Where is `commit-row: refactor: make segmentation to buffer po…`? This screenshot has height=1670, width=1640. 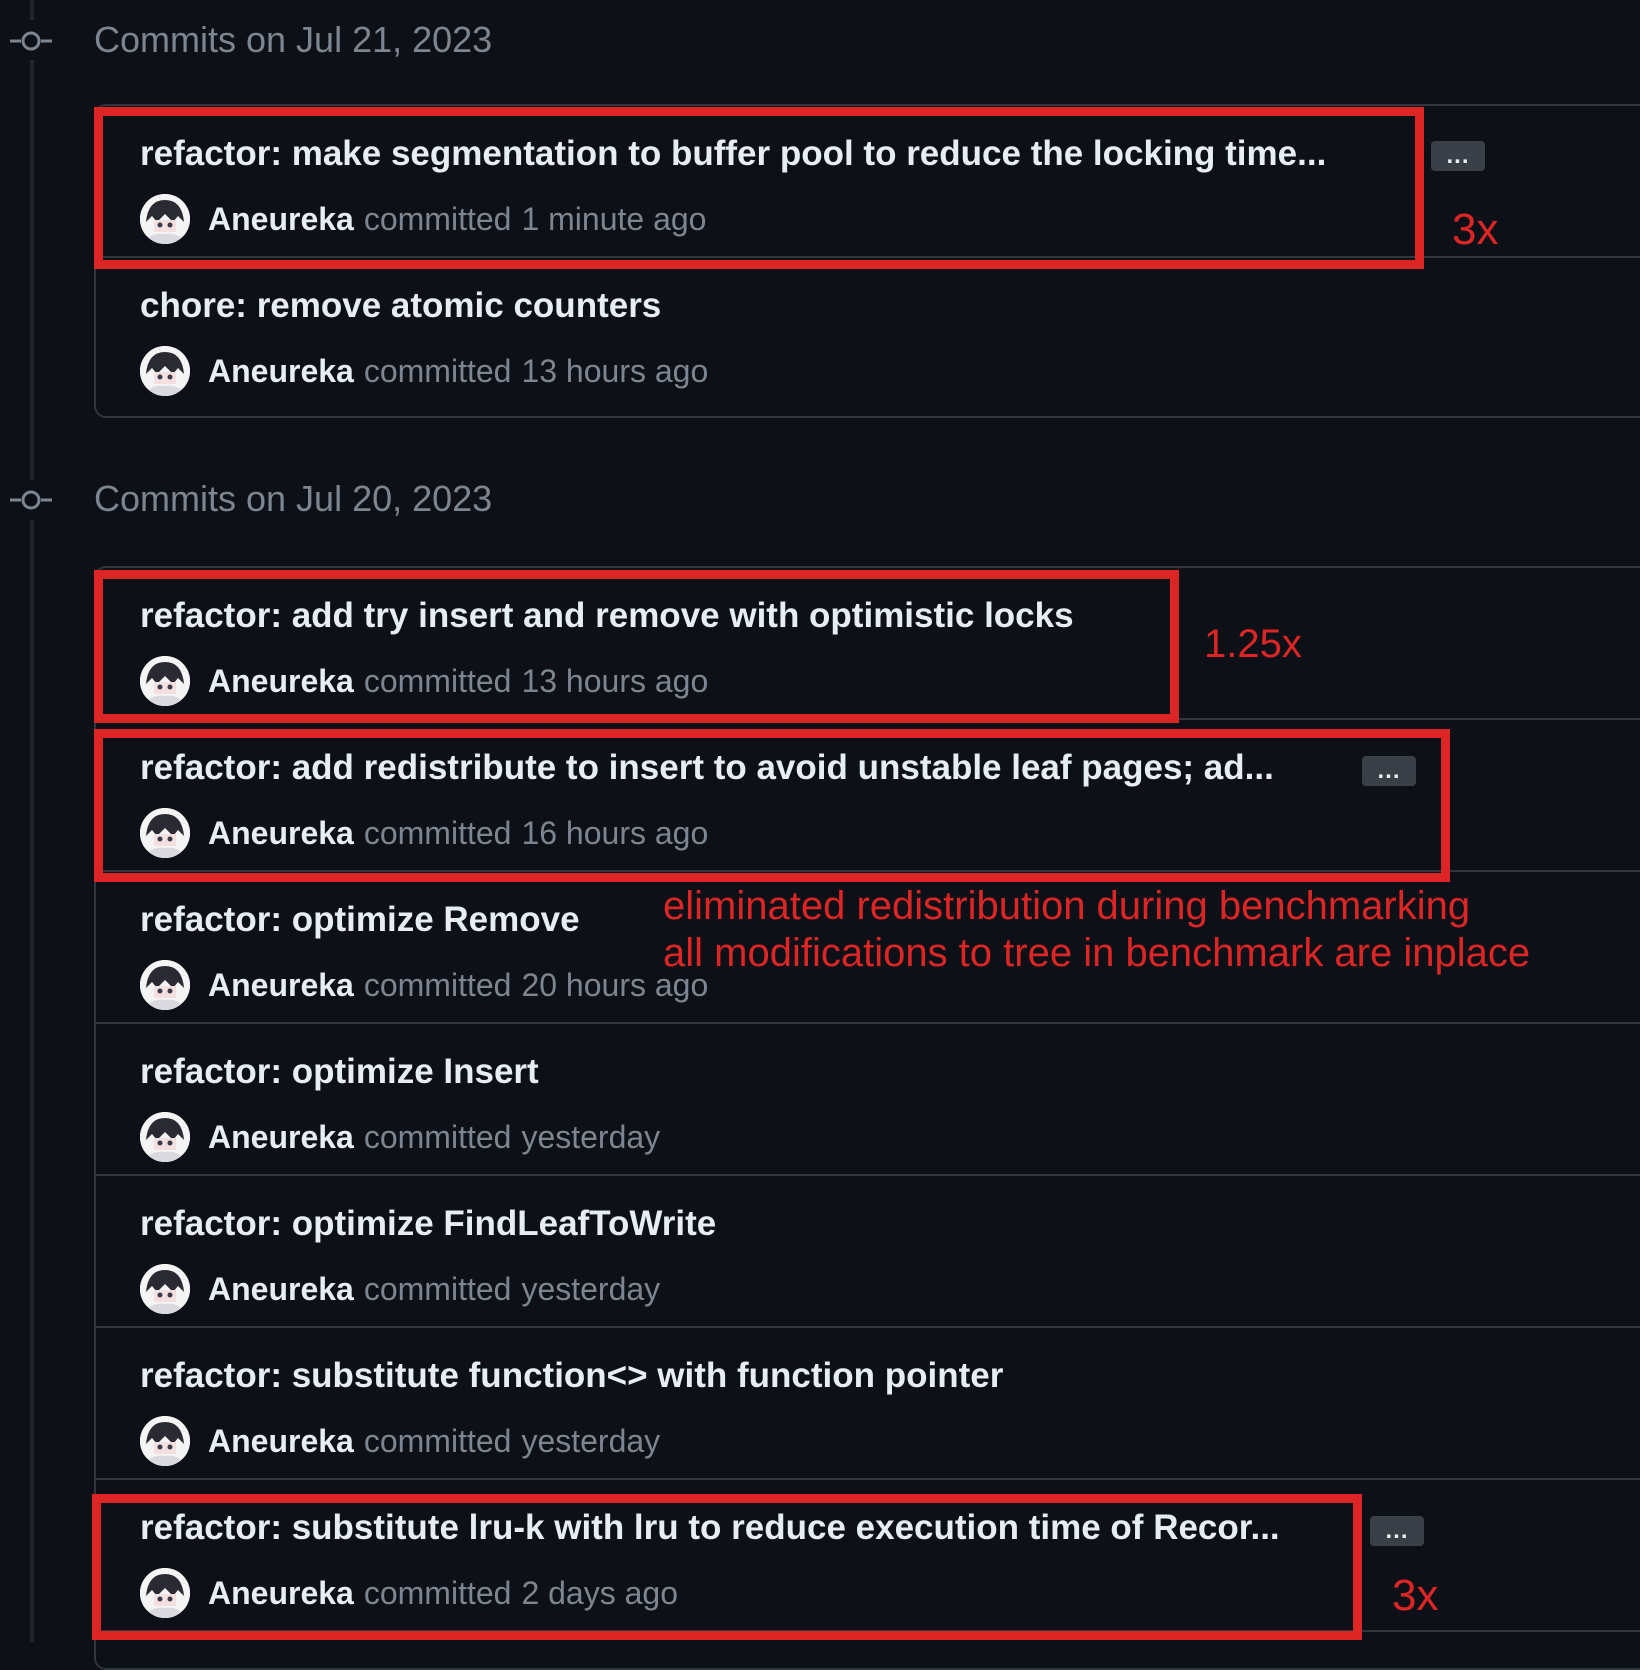 commit-row: refactor: make segmentation to buffer po… is located at coordinates (868, 182).